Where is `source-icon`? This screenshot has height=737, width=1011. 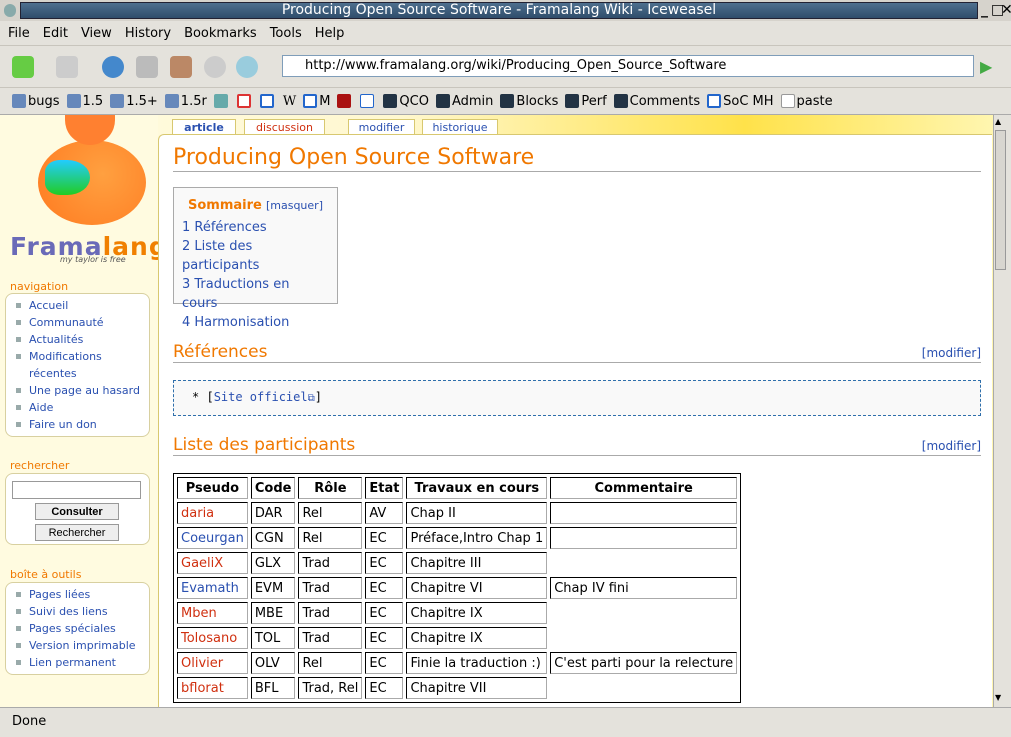
source-icon is located at coordinates (247, 67).